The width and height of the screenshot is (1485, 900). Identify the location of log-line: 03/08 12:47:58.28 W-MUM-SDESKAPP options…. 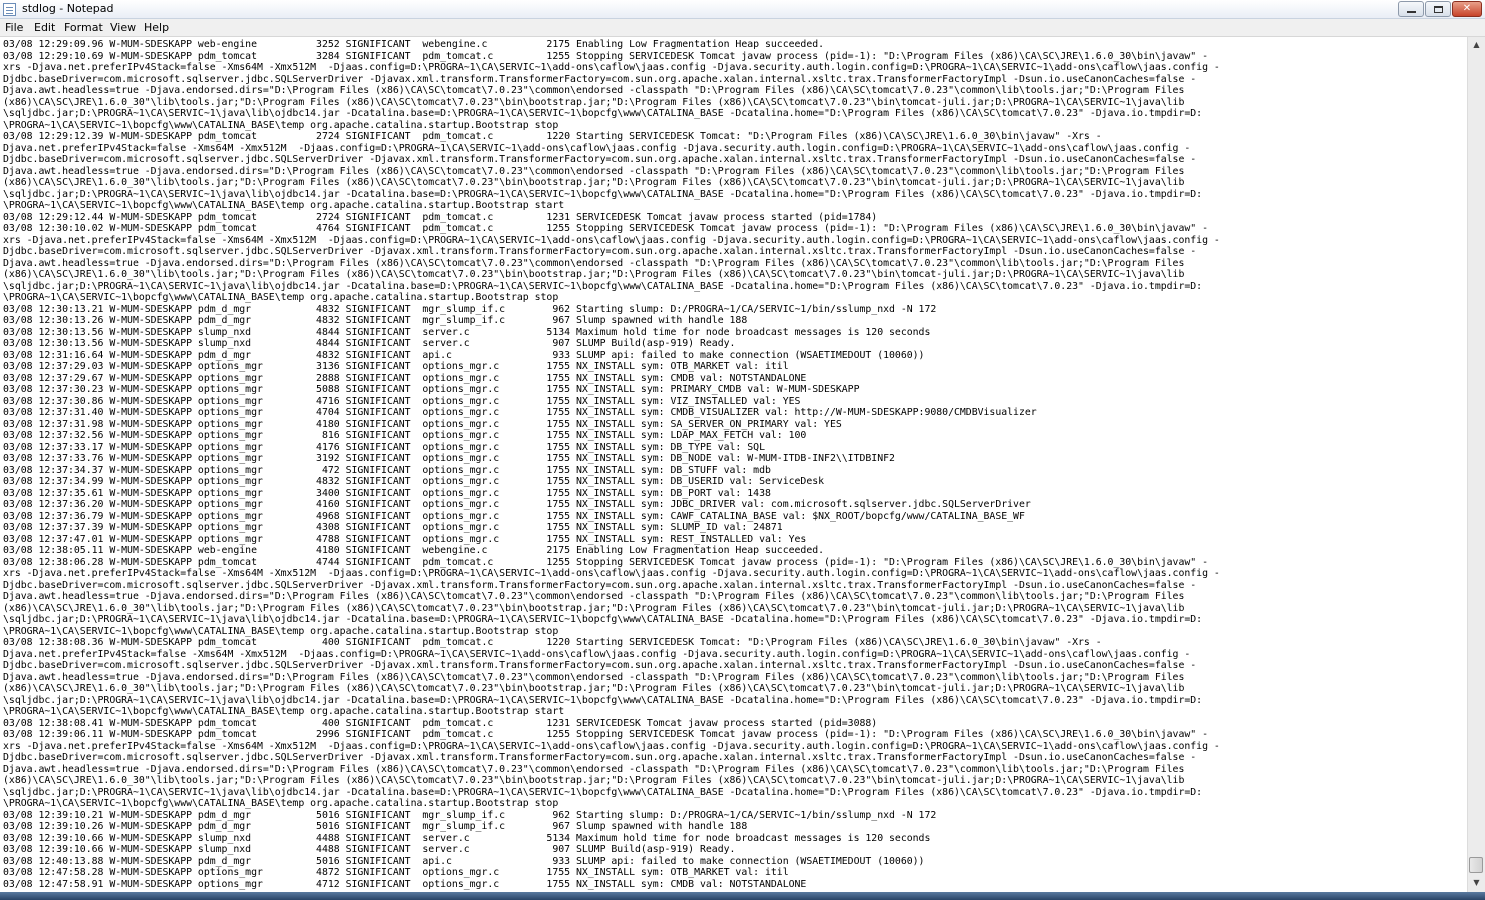
(396, 872).